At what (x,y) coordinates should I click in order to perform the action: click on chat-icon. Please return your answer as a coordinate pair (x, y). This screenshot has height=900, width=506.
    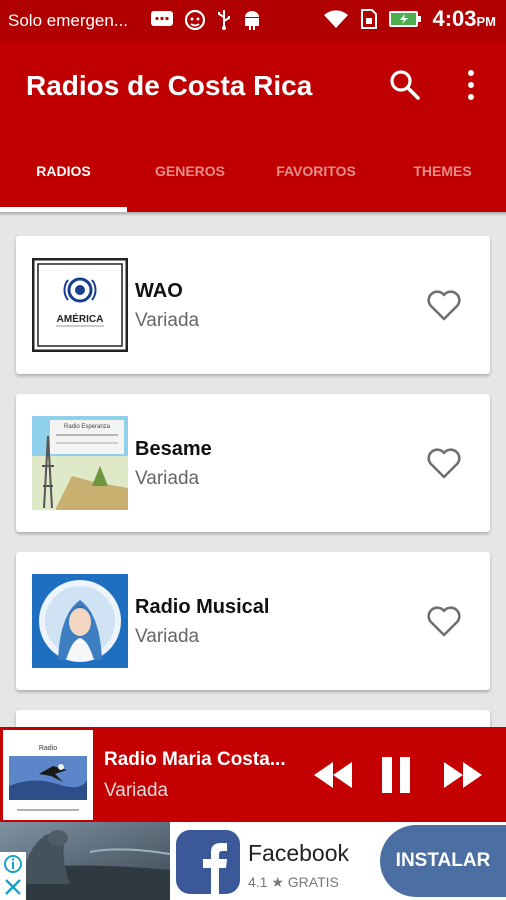
    Looking at the image, I should click on (162, 18).